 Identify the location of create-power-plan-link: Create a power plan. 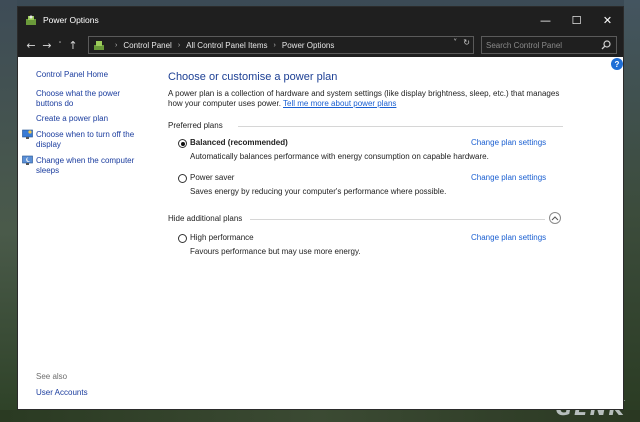
(91, 119).